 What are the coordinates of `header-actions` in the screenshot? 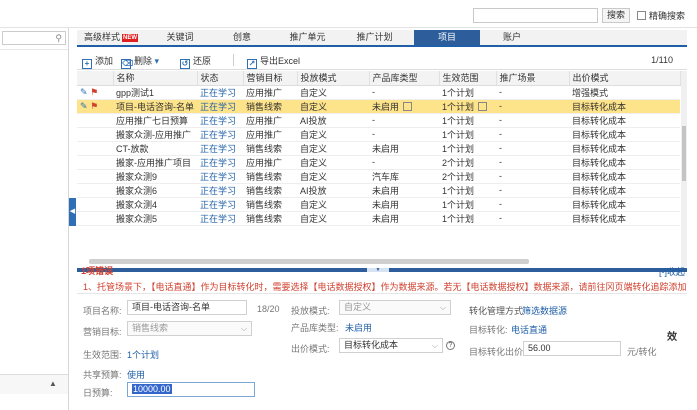 It's located at (95, 78).